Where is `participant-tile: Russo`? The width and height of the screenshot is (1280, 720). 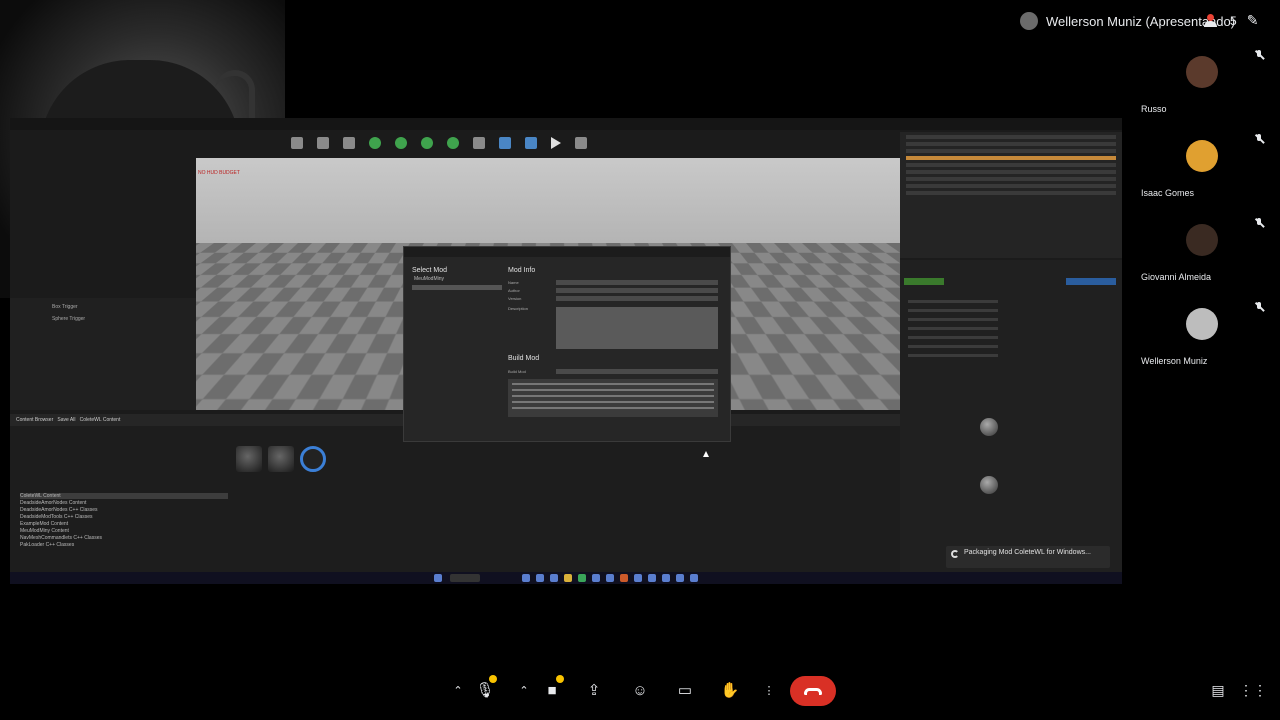
participant-tile: Russo is located at coordinates (1204, 88).